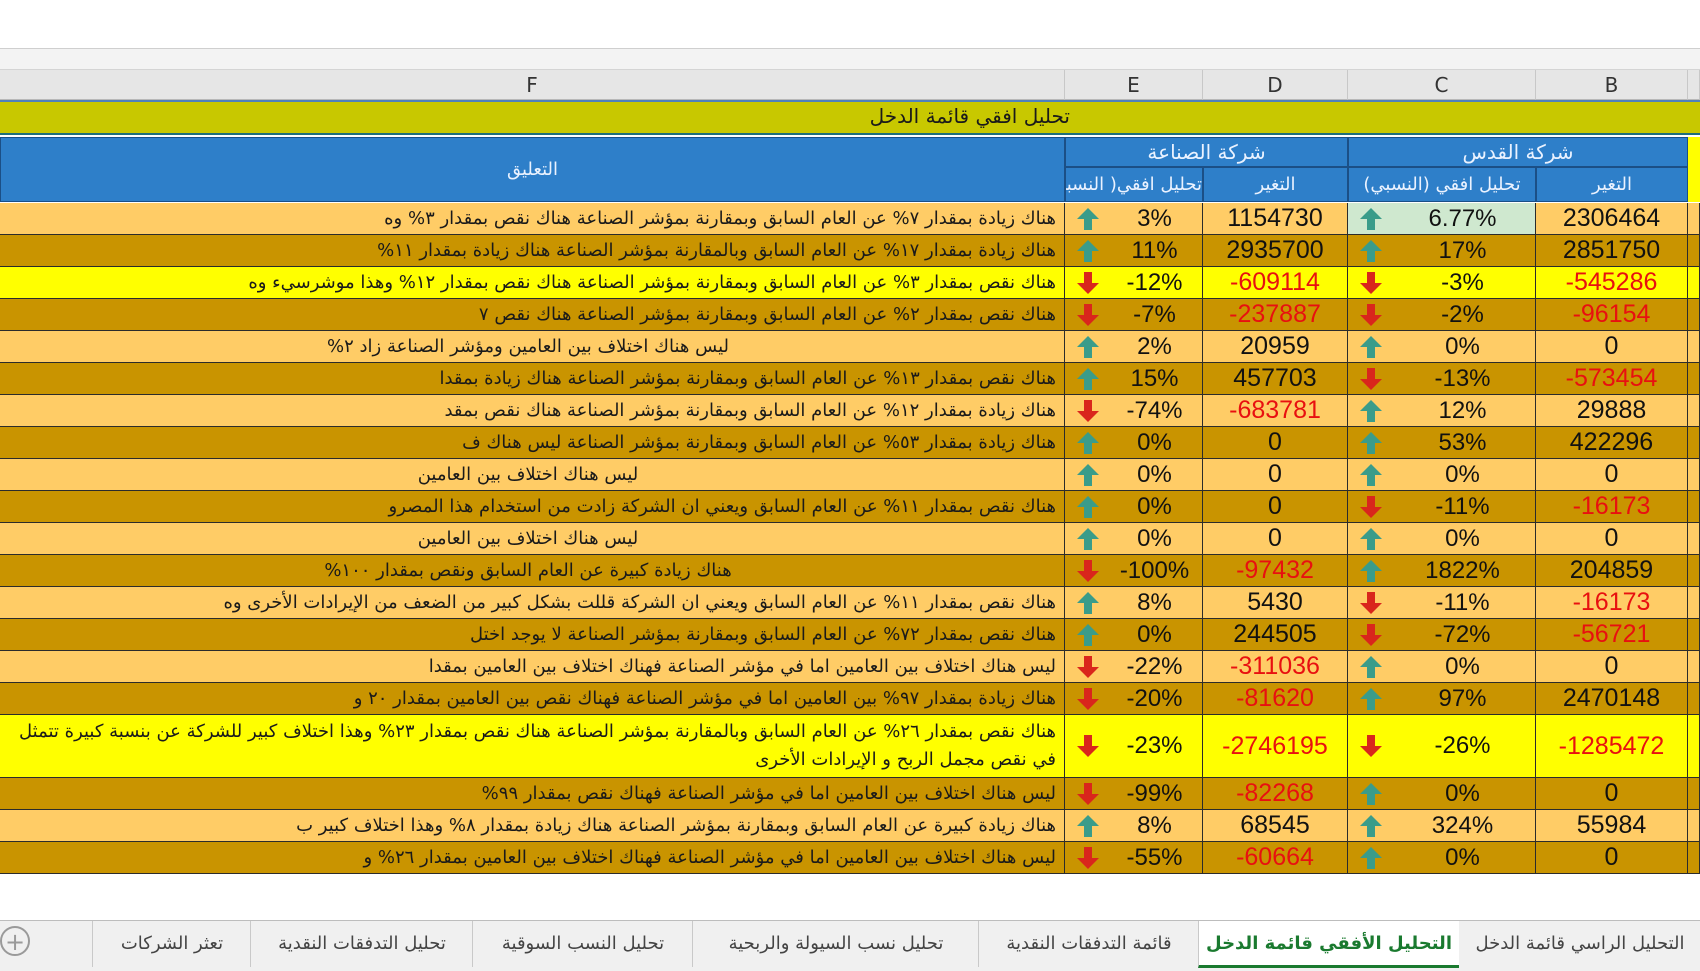 This screenshot has height=971, width=1700. Describe the element at coordinates (1275, 283) in the screenshot. I see `sinaa-change-cell: -609114` at that location.